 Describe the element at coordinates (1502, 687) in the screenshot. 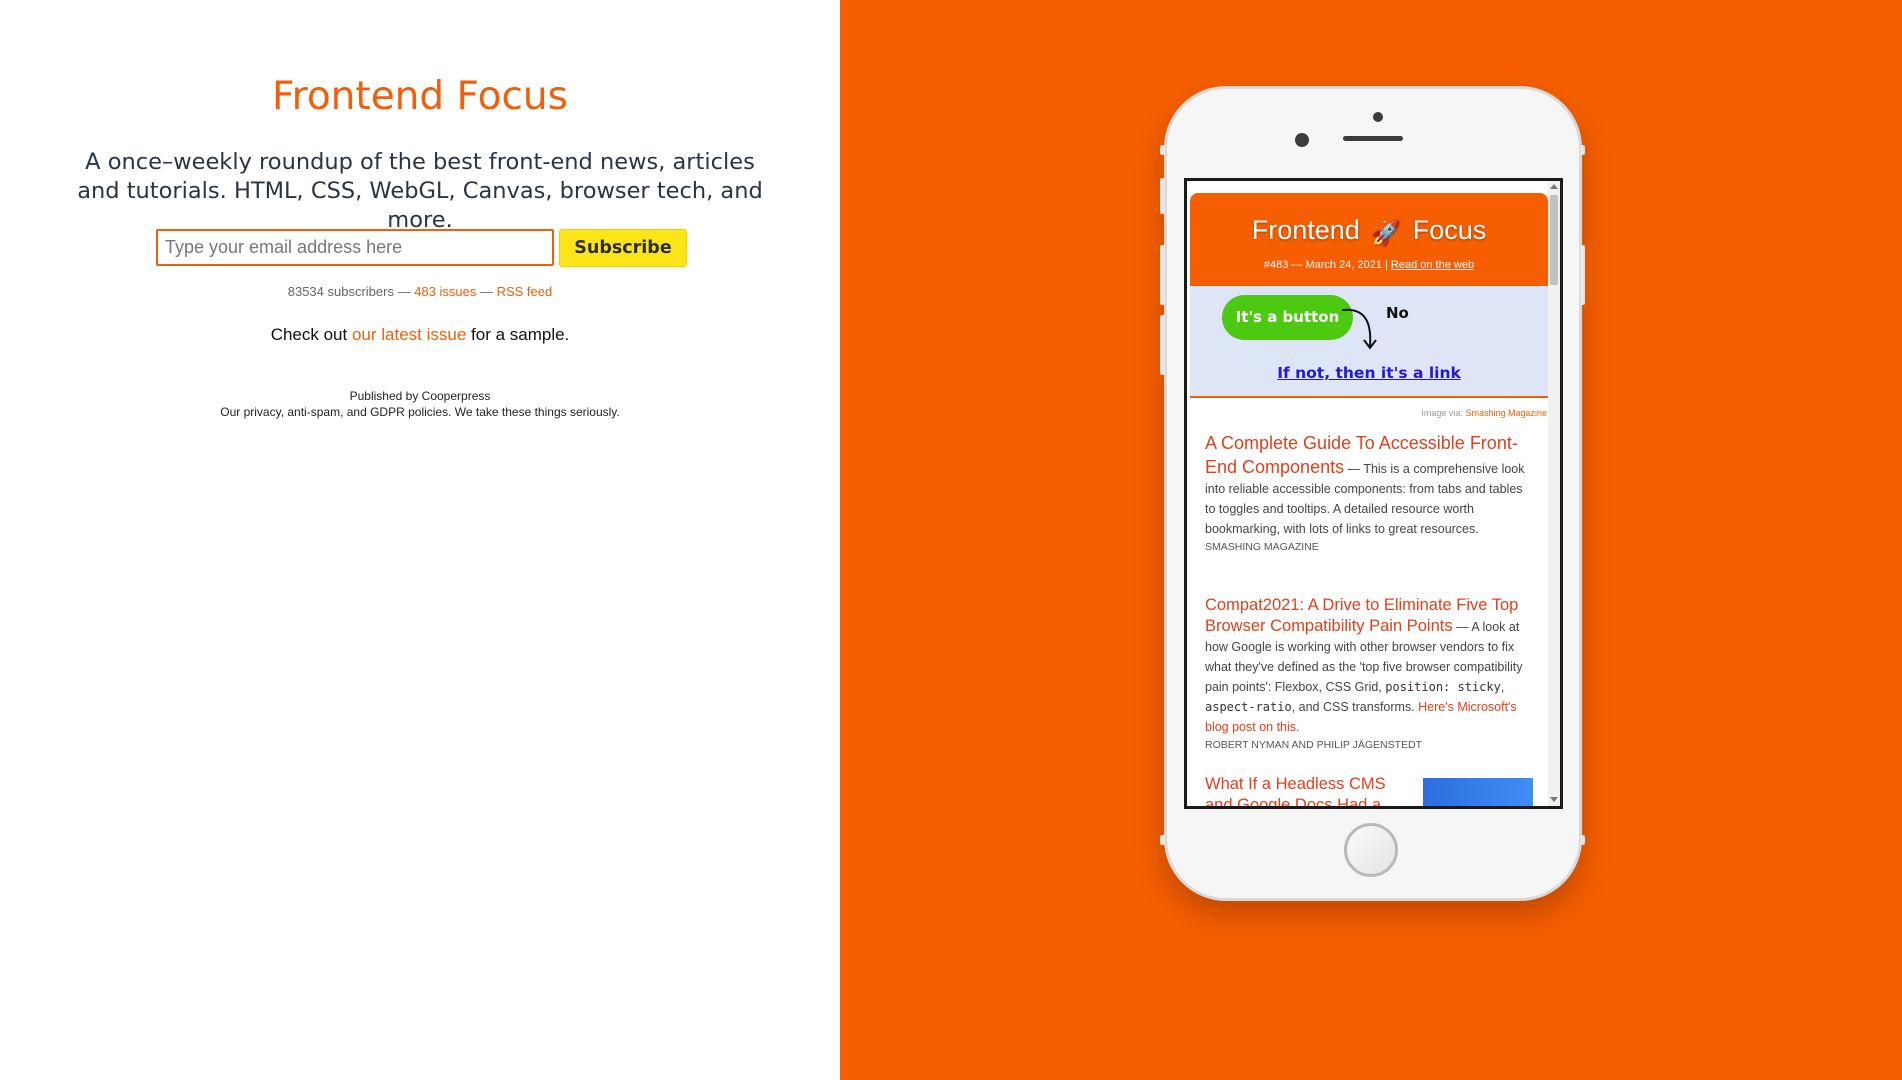

I see `article-body: ,` at that location.